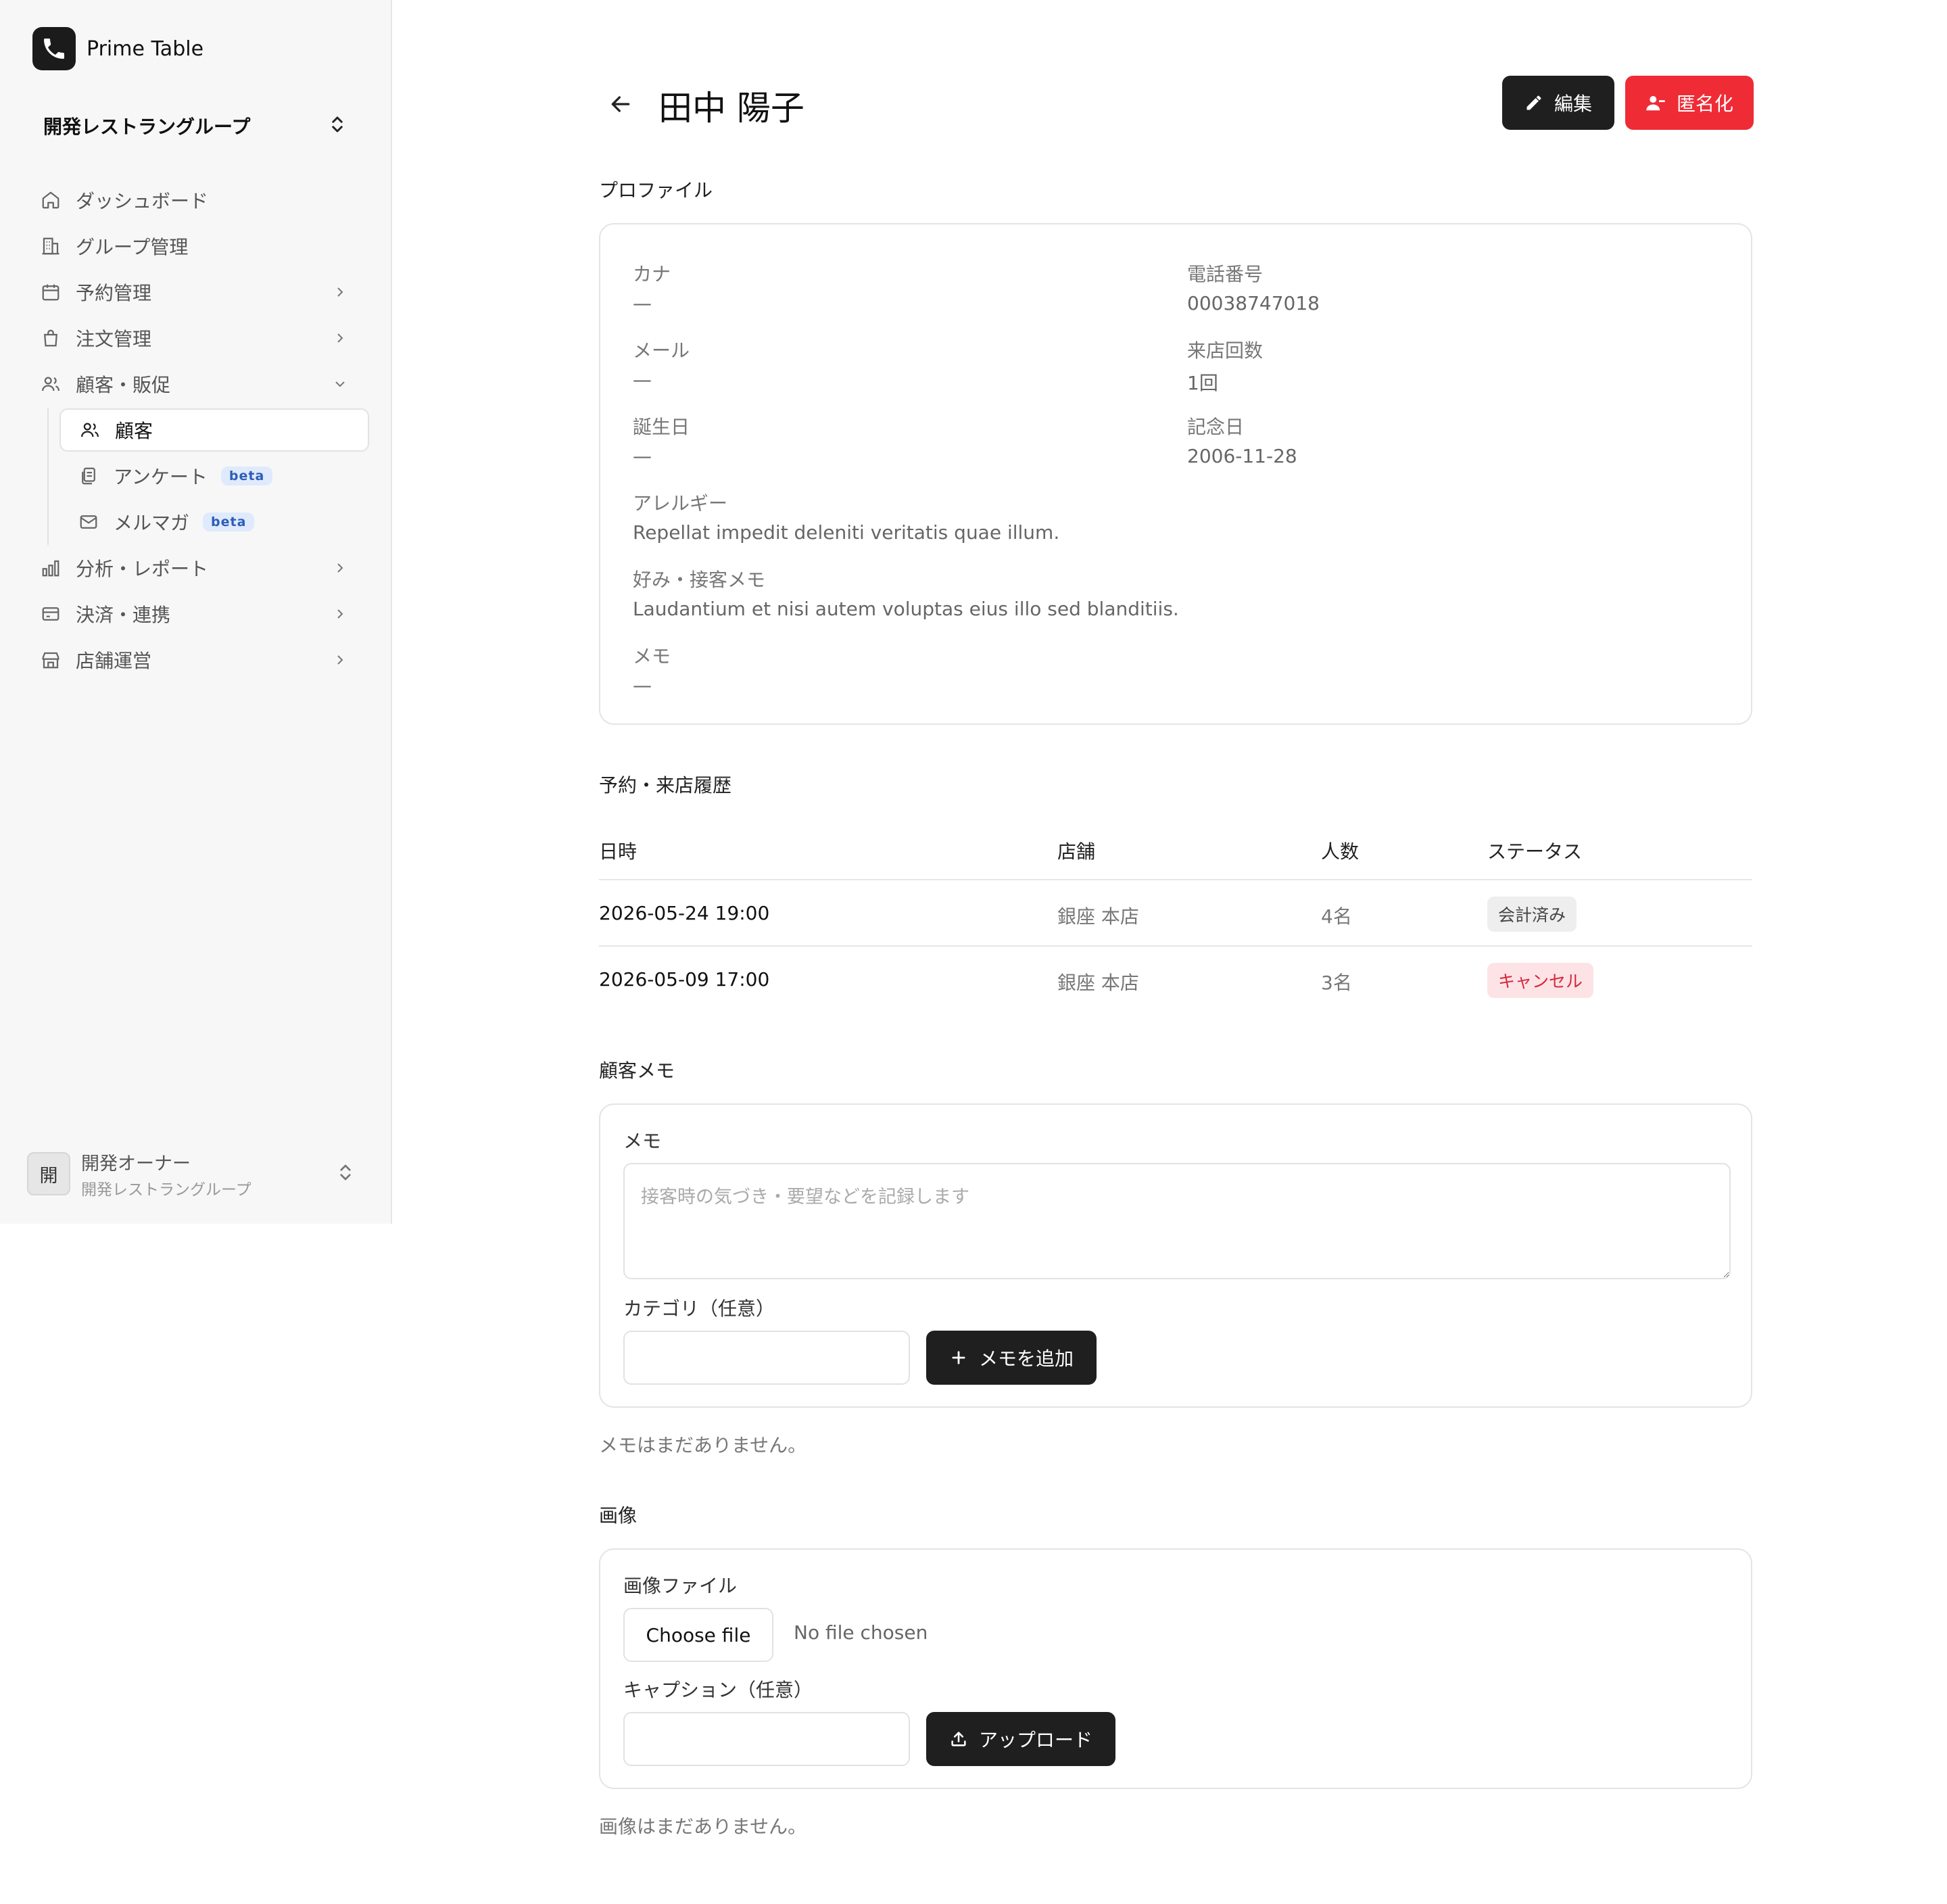  I want to click on category-input, so click(766, 1358).